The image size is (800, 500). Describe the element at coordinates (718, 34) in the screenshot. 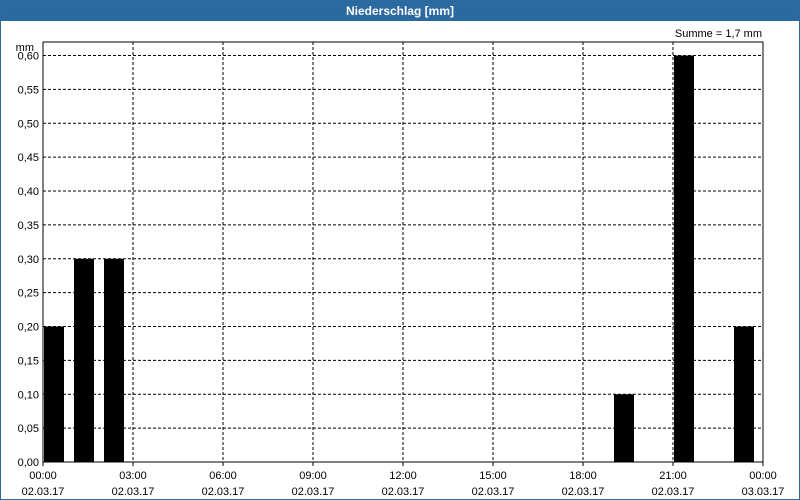

I see `sum-annotation: Summe = 1,7 mm` at that location.